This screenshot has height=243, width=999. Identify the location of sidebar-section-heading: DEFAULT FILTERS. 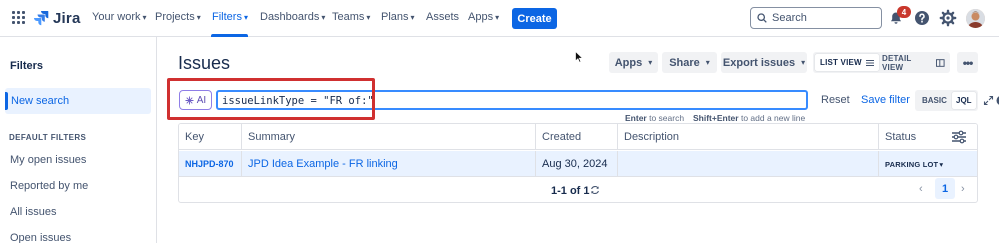
(48, 137).